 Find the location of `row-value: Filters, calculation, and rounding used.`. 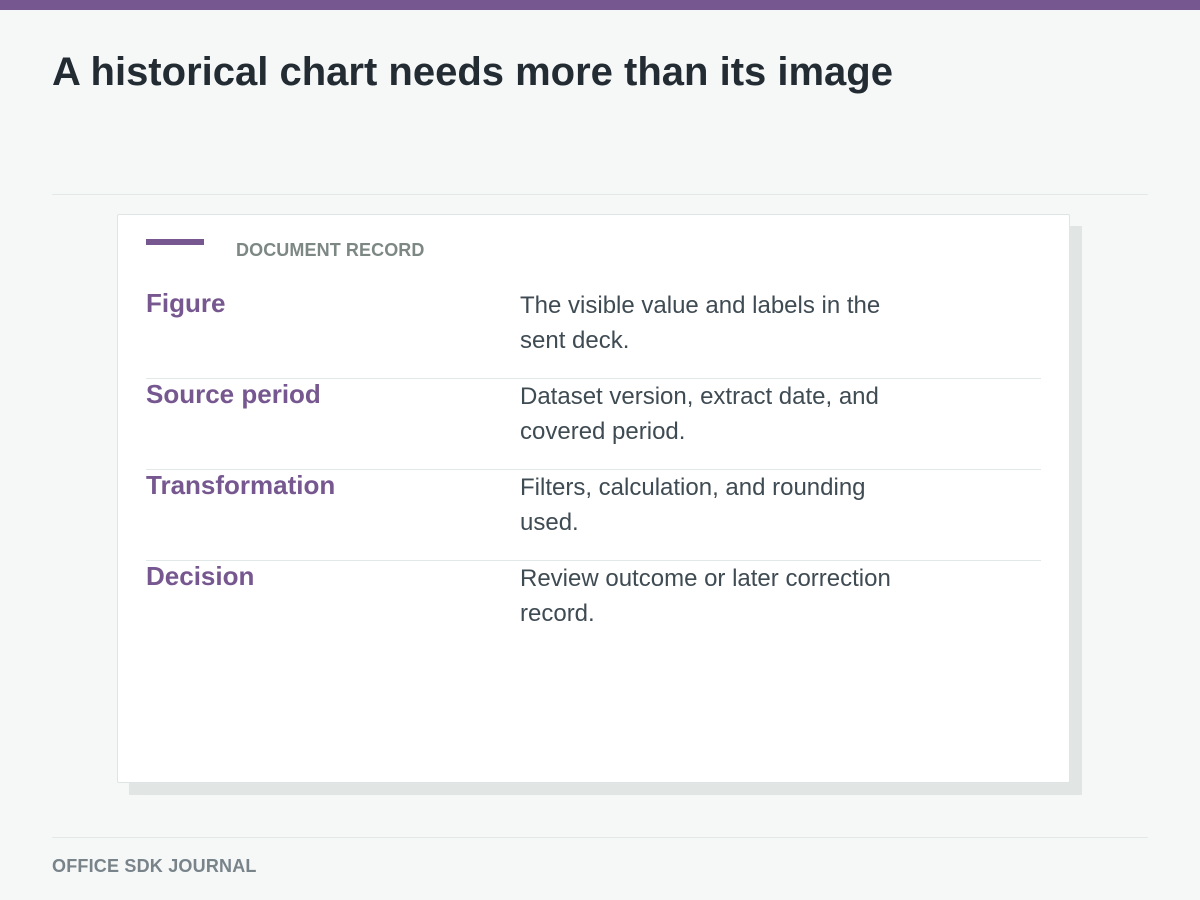

row-value: Filters, calculation, and rounding used. is located at coordinates (693, 505).